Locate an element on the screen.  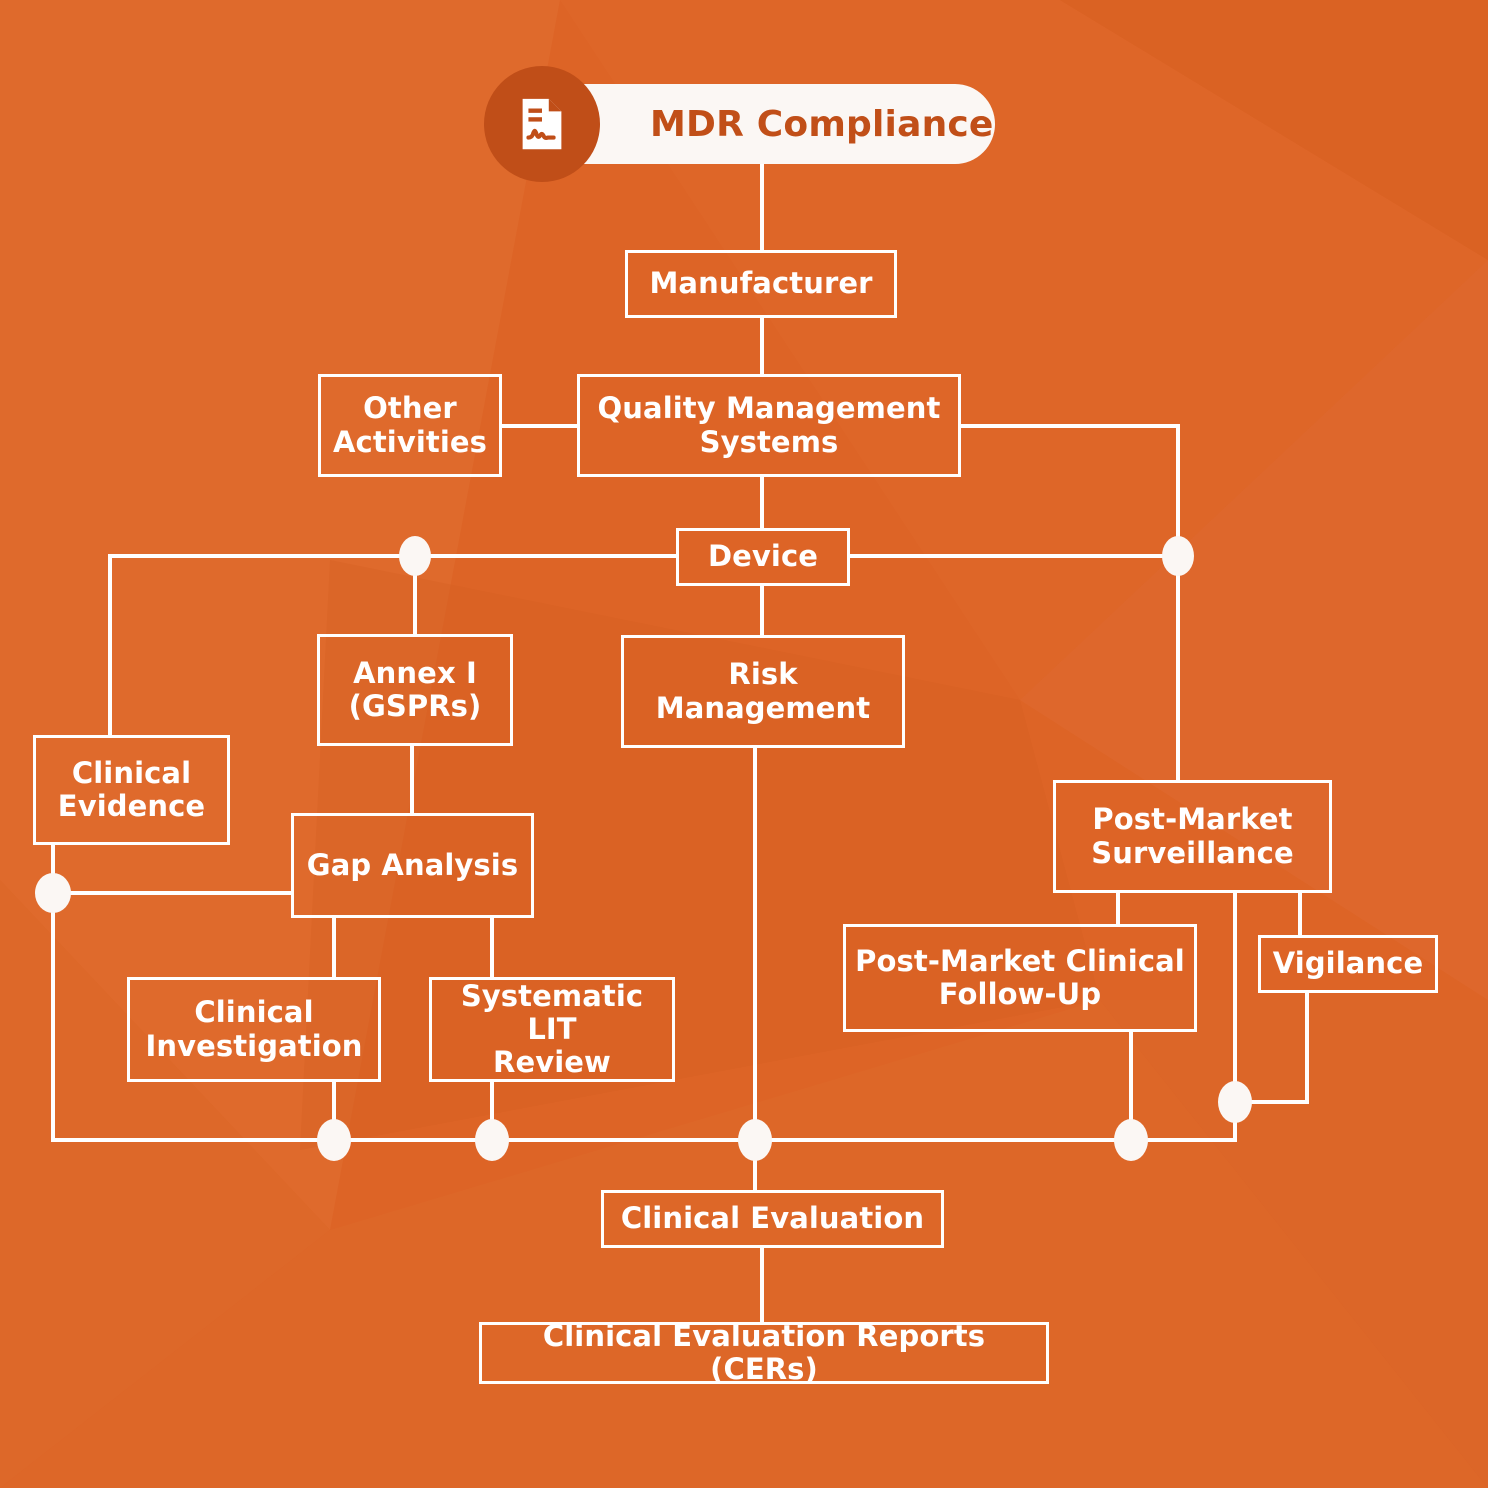
node-clinical-investigation: Clinical Investigation is located at coordinates (254, 1029).